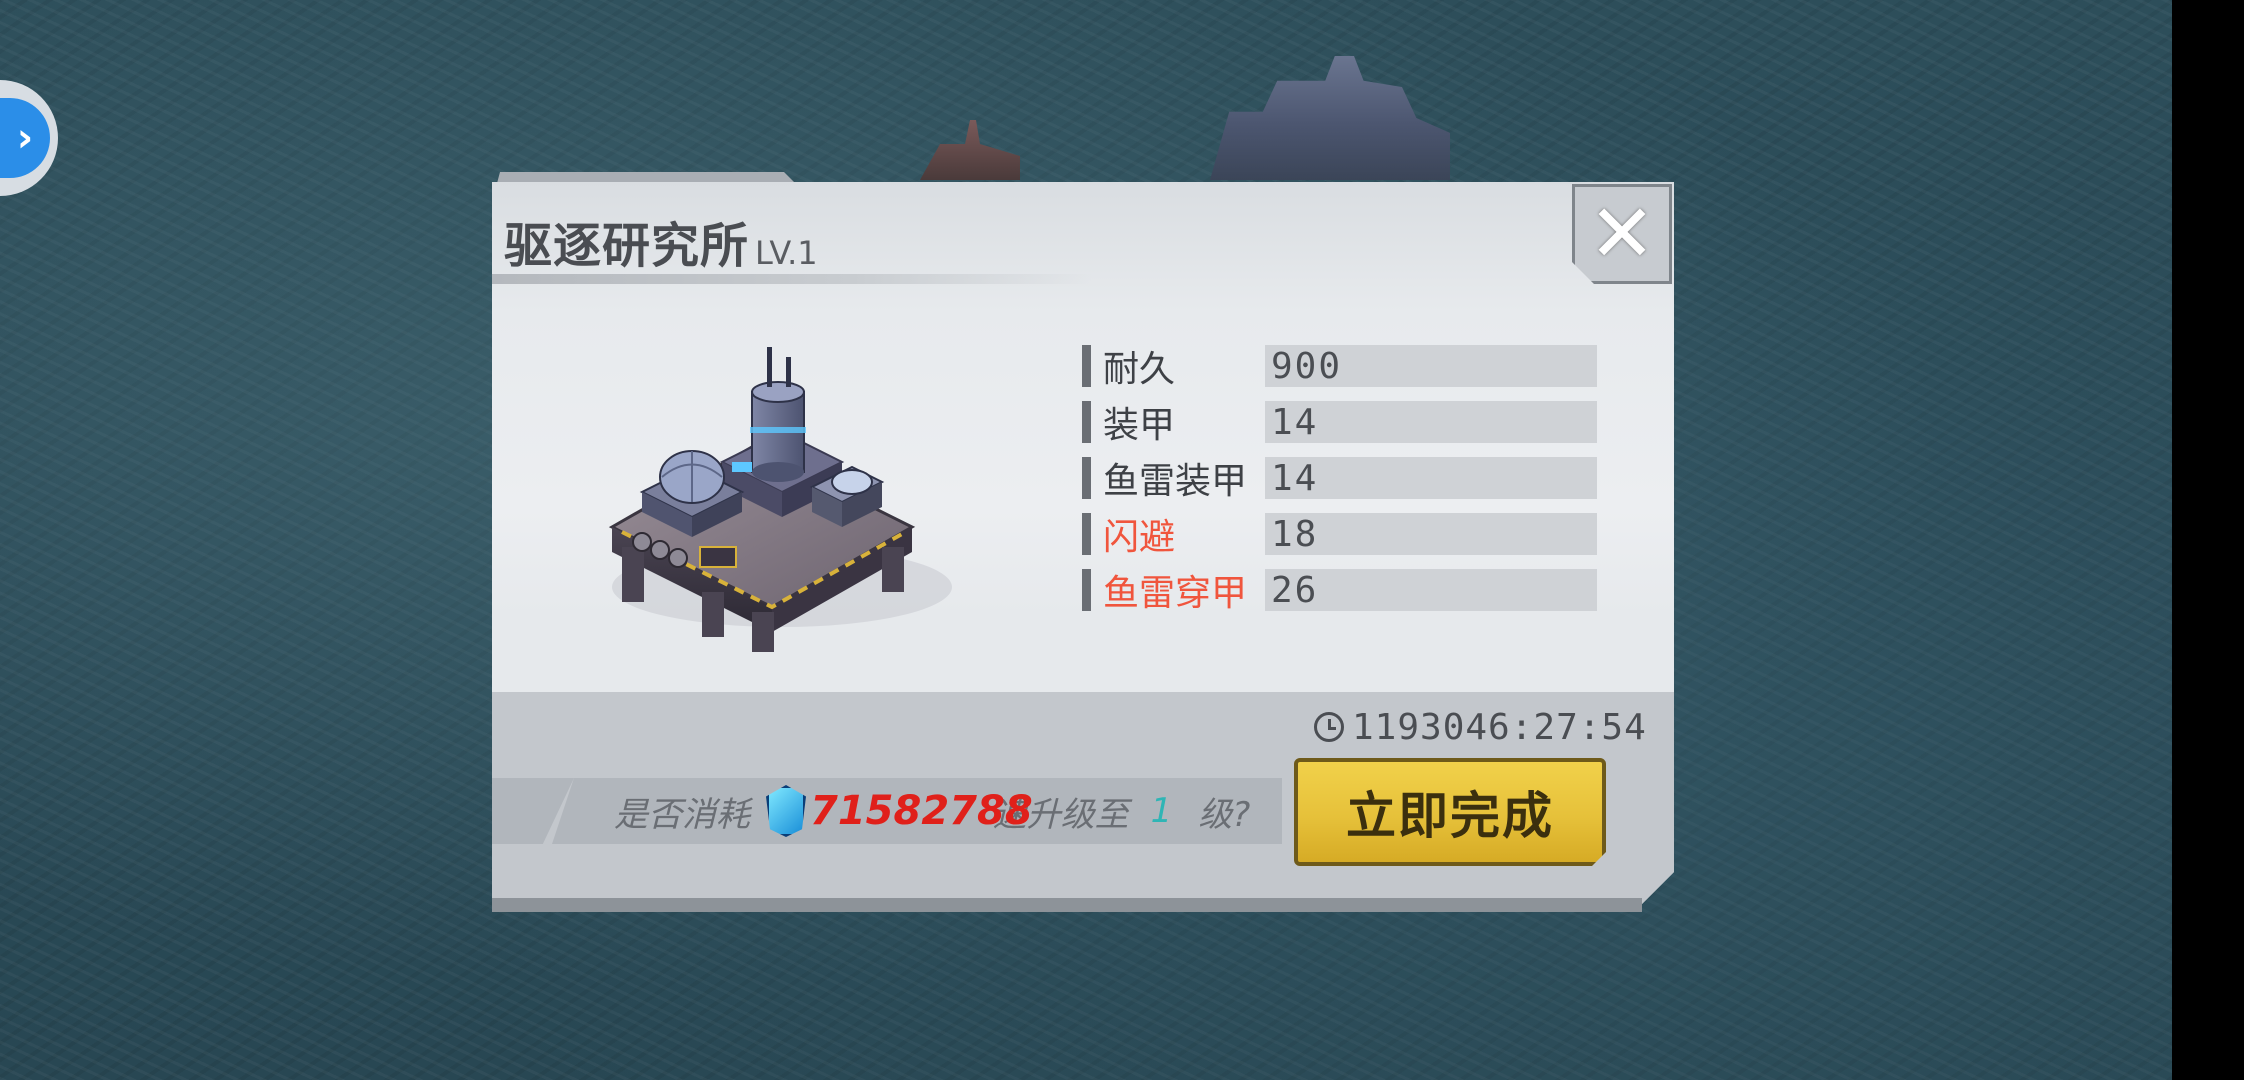 This screenshot has height=1080, width=2244. I want to click on stat-value: 900, so click(1431, 366).